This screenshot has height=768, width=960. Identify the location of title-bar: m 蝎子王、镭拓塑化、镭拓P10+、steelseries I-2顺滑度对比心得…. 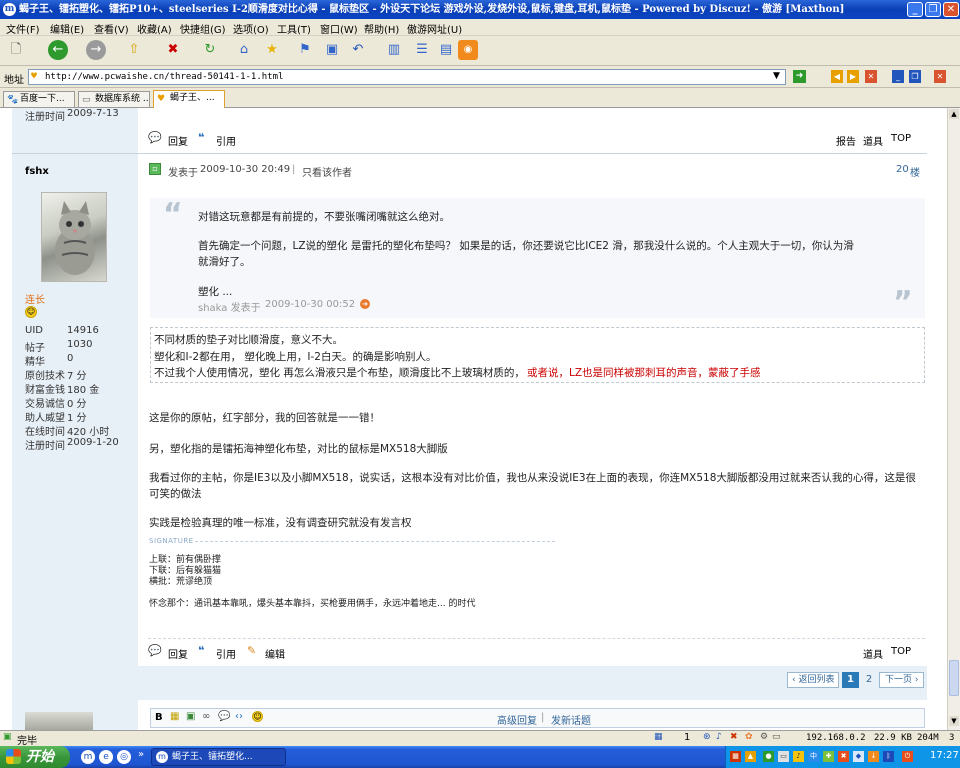
(480, 9).